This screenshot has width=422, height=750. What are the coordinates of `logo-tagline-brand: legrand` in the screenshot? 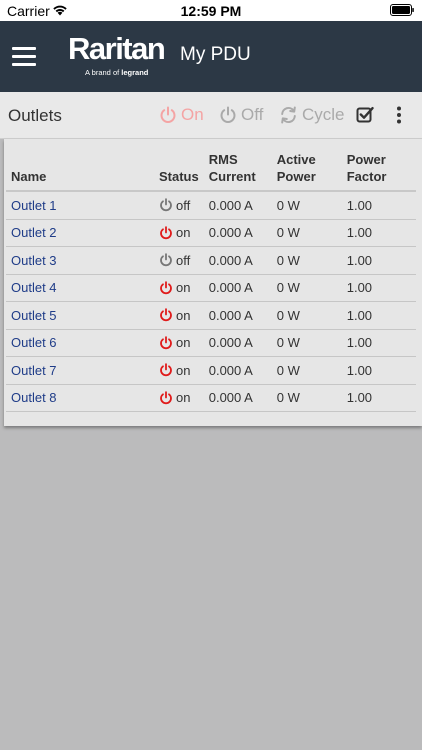 It's located at (135, 72).